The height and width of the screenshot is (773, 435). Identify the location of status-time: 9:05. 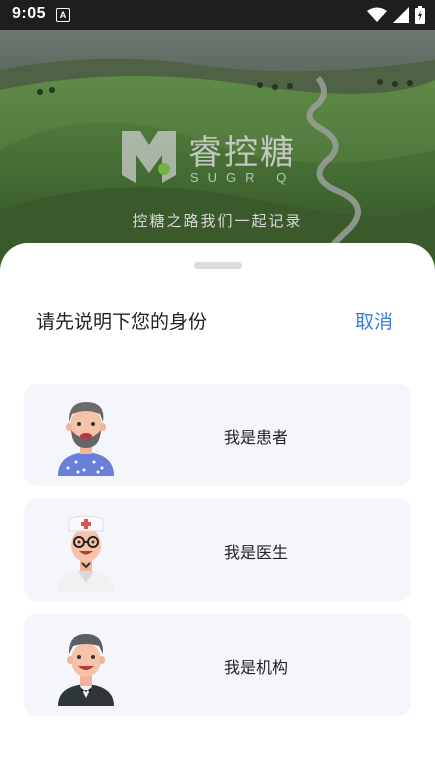
(29, 13).